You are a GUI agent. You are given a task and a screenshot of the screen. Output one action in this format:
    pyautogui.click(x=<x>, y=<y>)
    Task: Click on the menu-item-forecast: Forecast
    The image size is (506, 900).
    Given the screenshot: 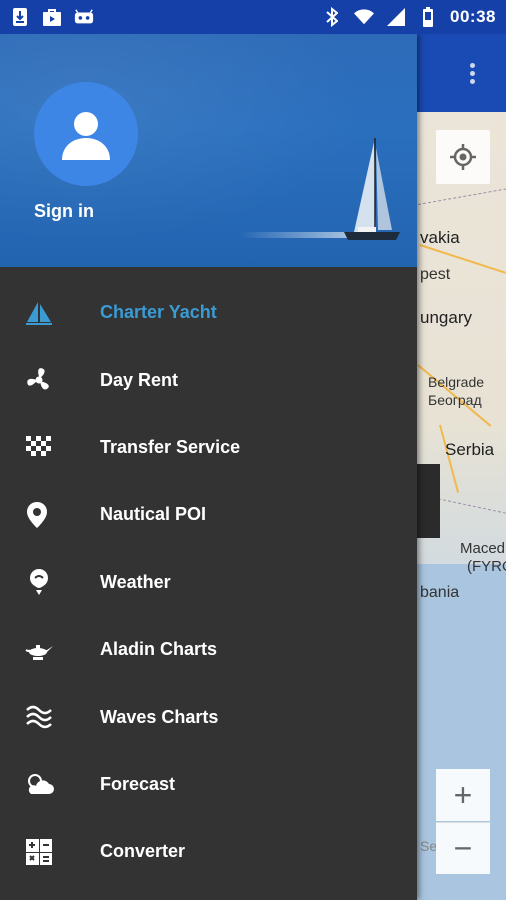 What is the action you would take?
    pyautogui.click(x=208, y=784)
    